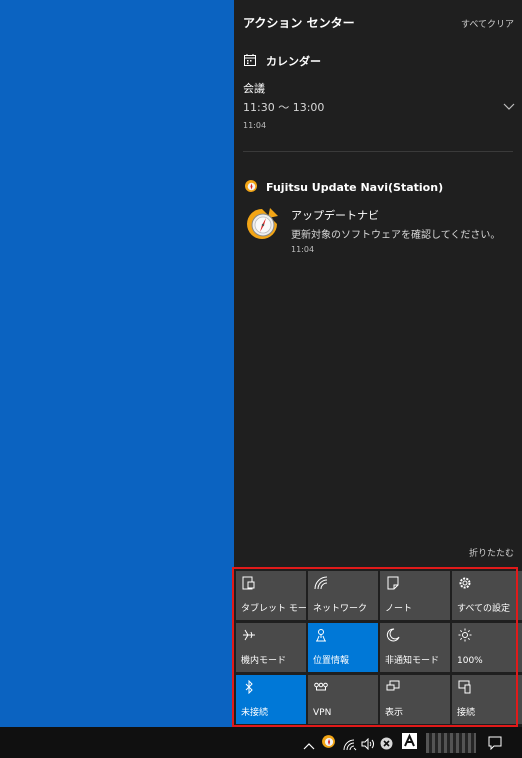 The width and height of the screenshot is (522, 758). I want to click on fujitsu-app-name: Fujitsu Update Navi(Station), so click(355, 187).